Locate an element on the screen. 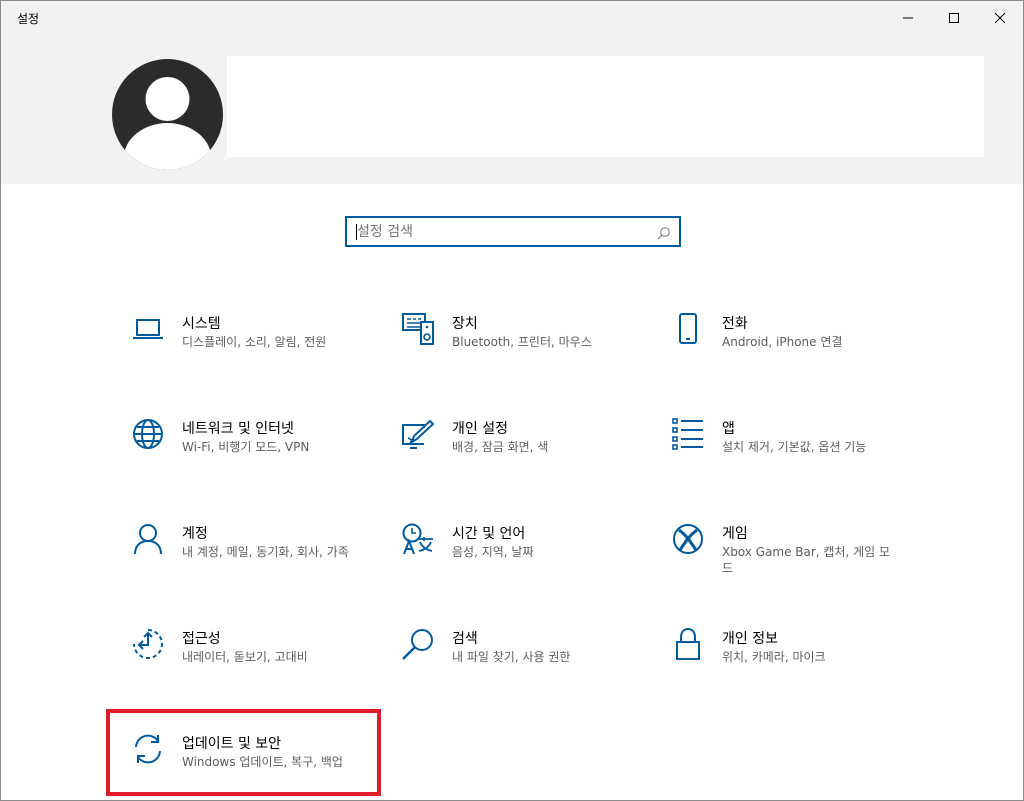  tile-subtitle: Bluetooth, 프린터, 마우스 is located at coordinates (522, 342).